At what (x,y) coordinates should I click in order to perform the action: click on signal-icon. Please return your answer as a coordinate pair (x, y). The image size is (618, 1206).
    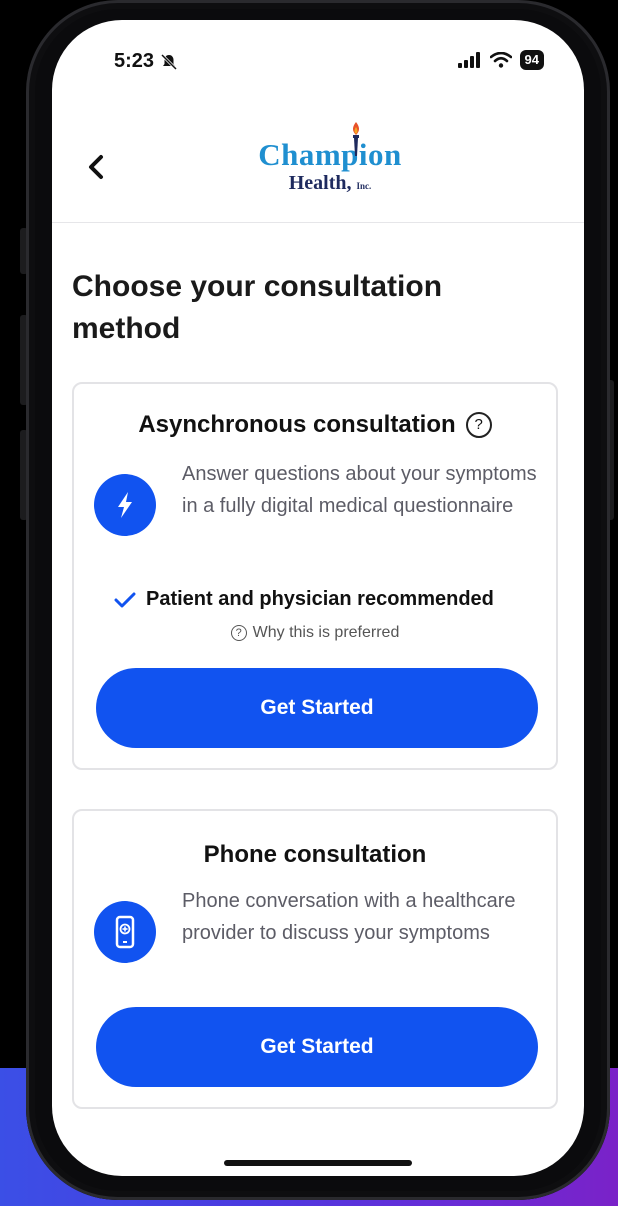
    Looking at the image, I should click on (468, 60).